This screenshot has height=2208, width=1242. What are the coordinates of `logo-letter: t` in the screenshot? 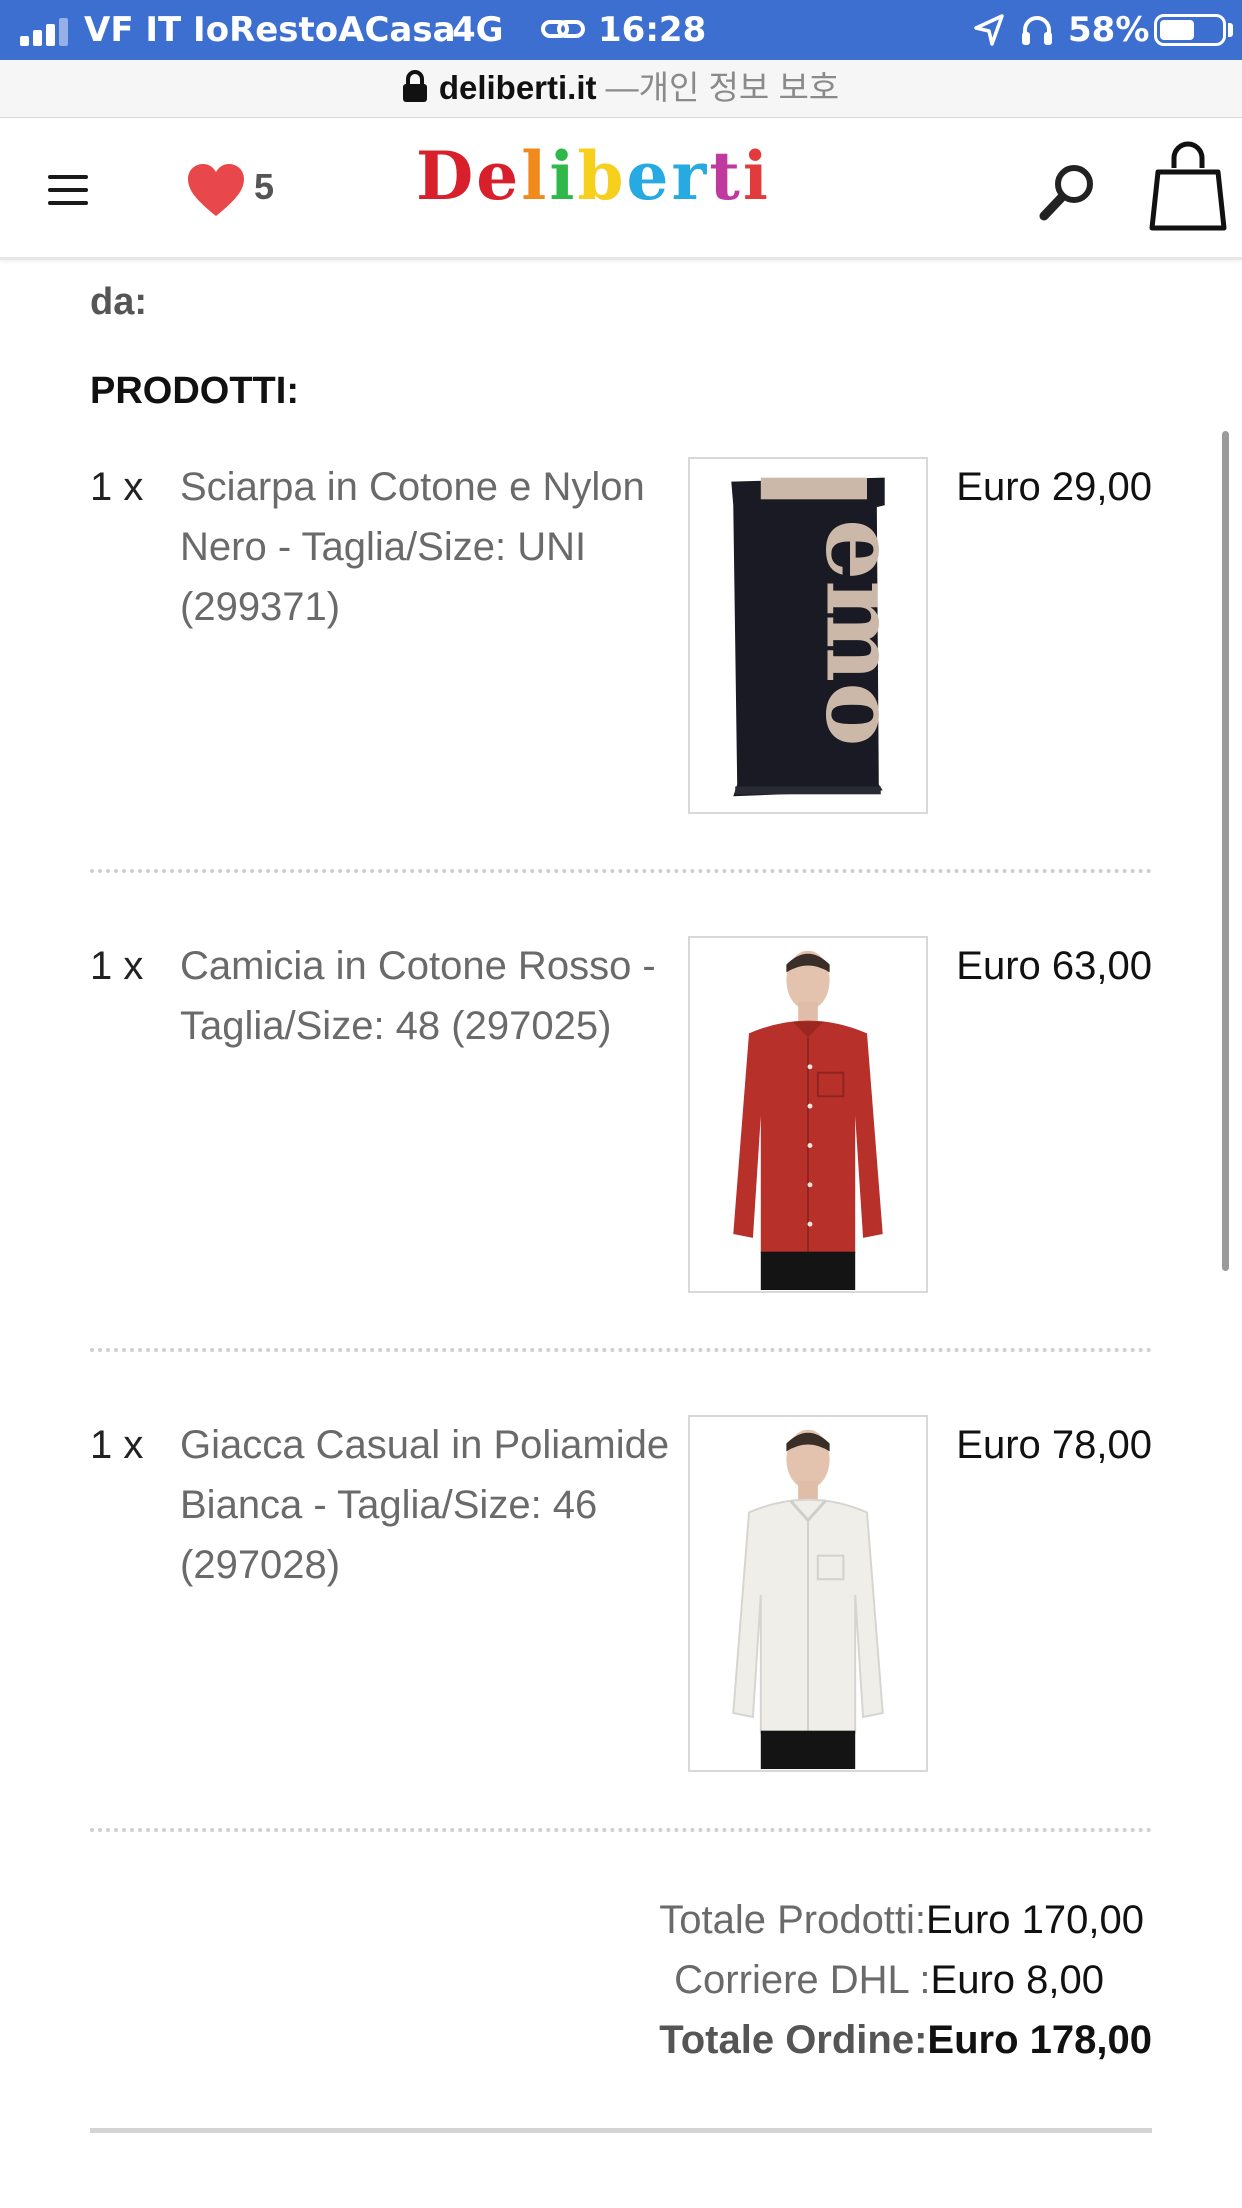 It's located at (726, 176).